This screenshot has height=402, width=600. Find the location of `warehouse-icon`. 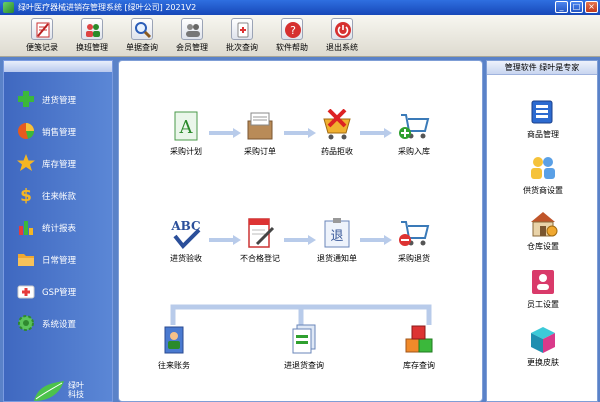

warehouse-icon is located at coordinates (543, 224).